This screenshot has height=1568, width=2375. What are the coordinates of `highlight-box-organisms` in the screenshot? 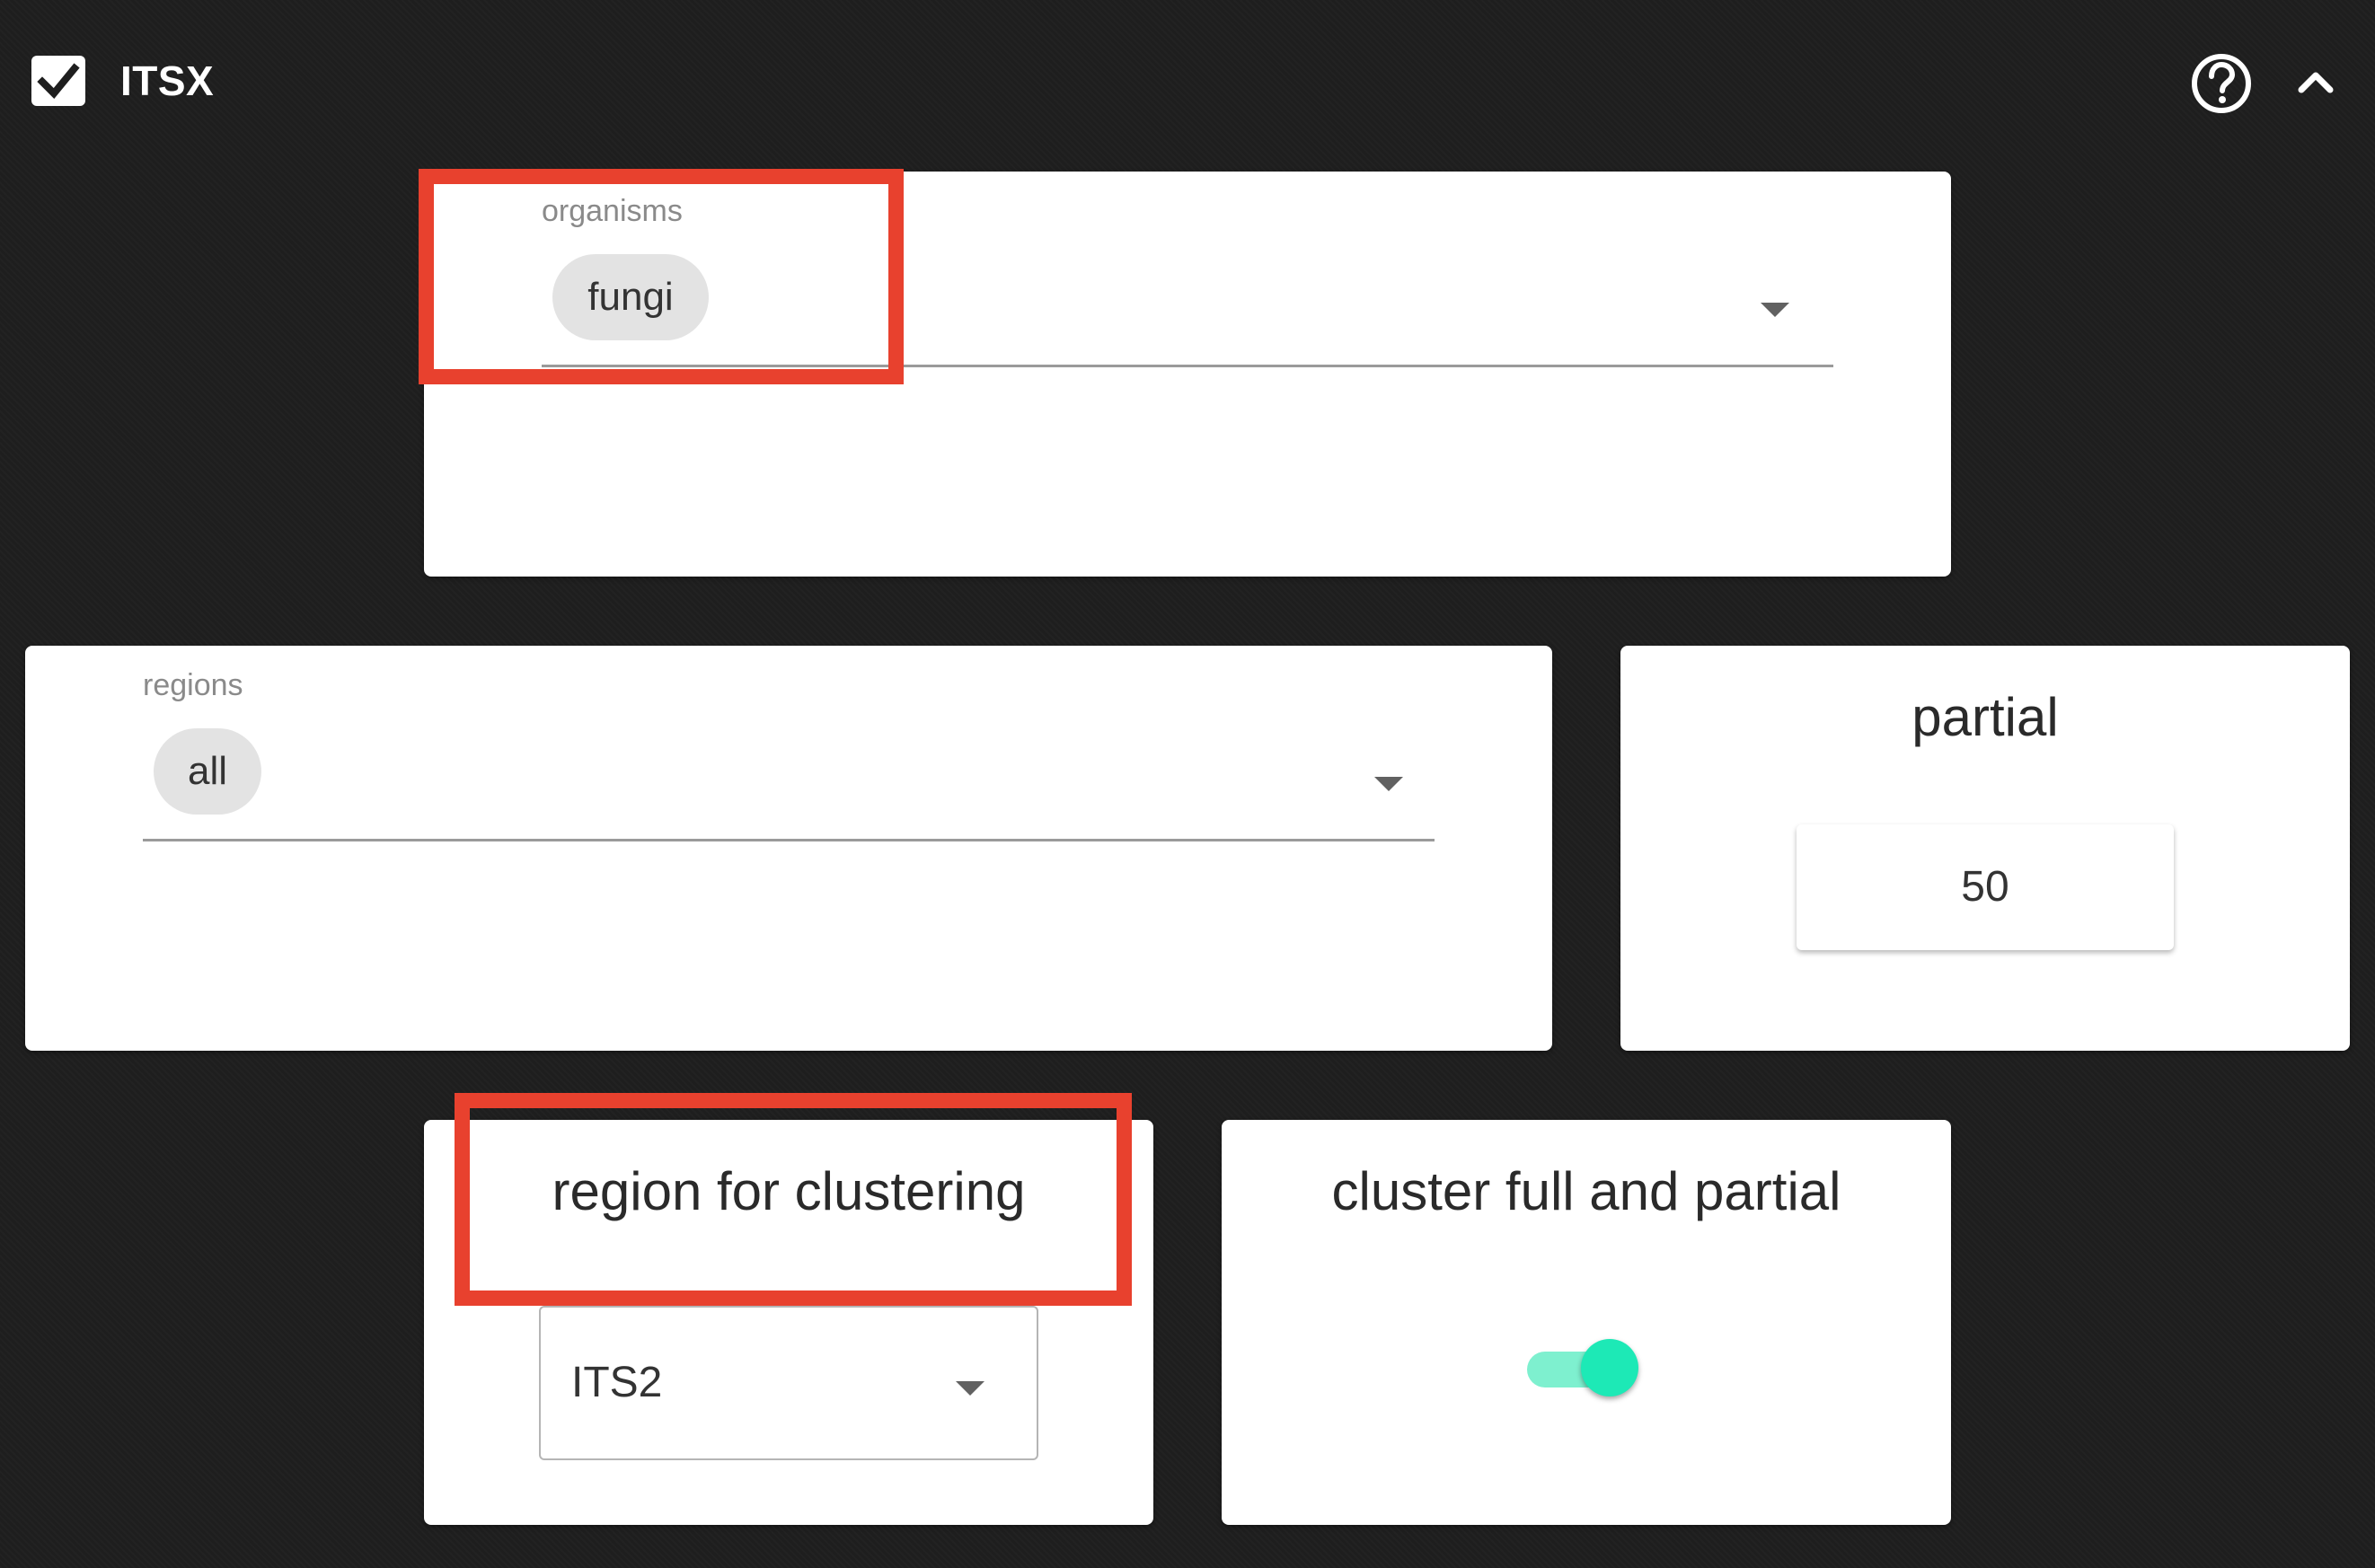 It's located at (661, 276).